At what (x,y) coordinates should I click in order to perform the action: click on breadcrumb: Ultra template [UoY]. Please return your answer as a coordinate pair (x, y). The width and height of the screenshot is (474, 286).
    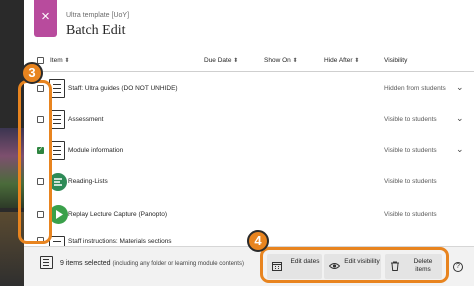
    Looking at the image, I should click on (98, 15).